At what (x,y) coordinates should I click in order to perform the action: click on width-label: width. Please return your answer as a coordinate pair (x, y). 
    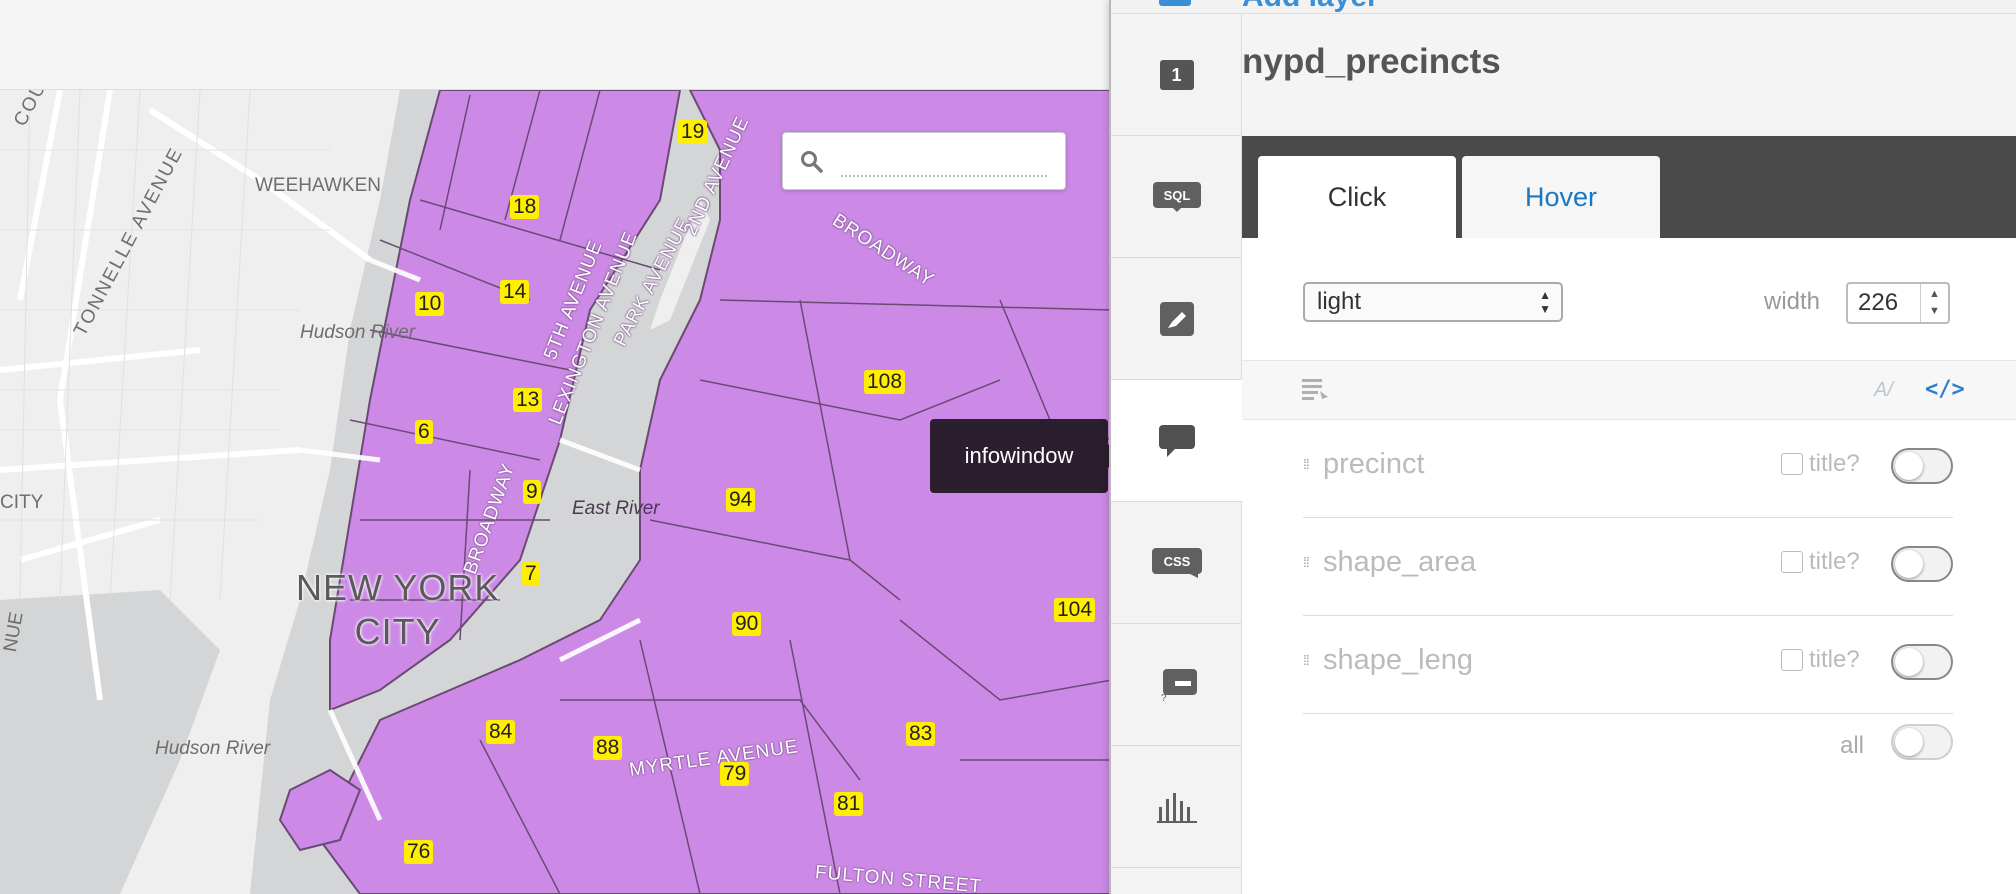
    Looking at the image, I should click on (1792, 301).